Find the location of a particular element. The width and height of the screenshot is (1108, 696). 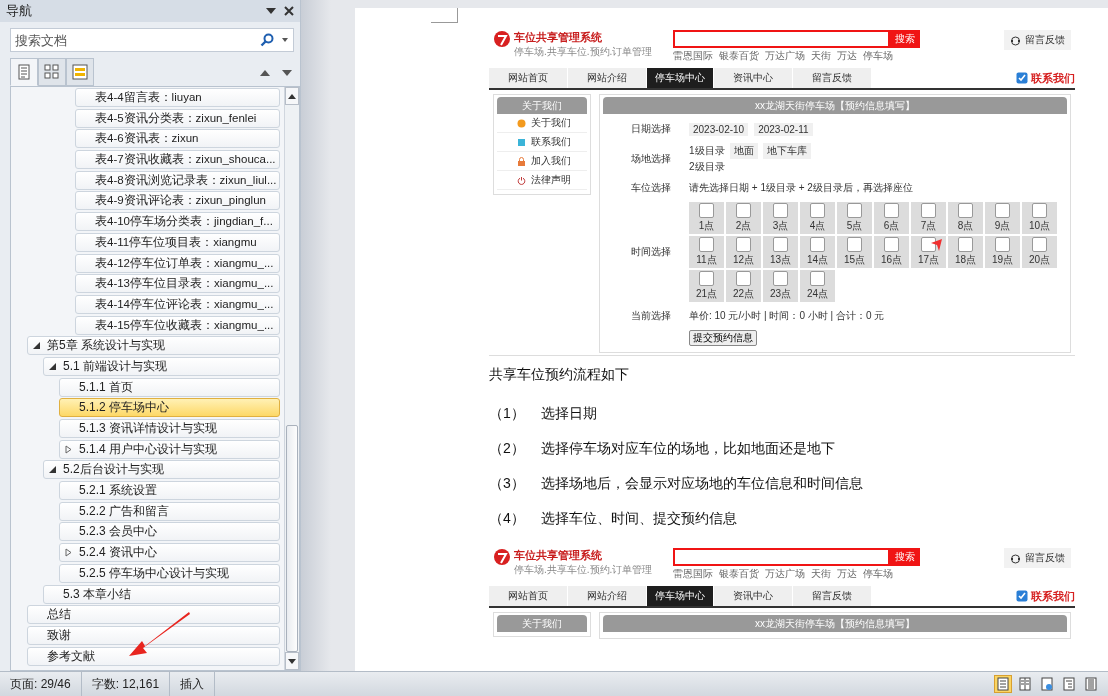

site-option: 地下车库 is located at coordinates (786, 151).